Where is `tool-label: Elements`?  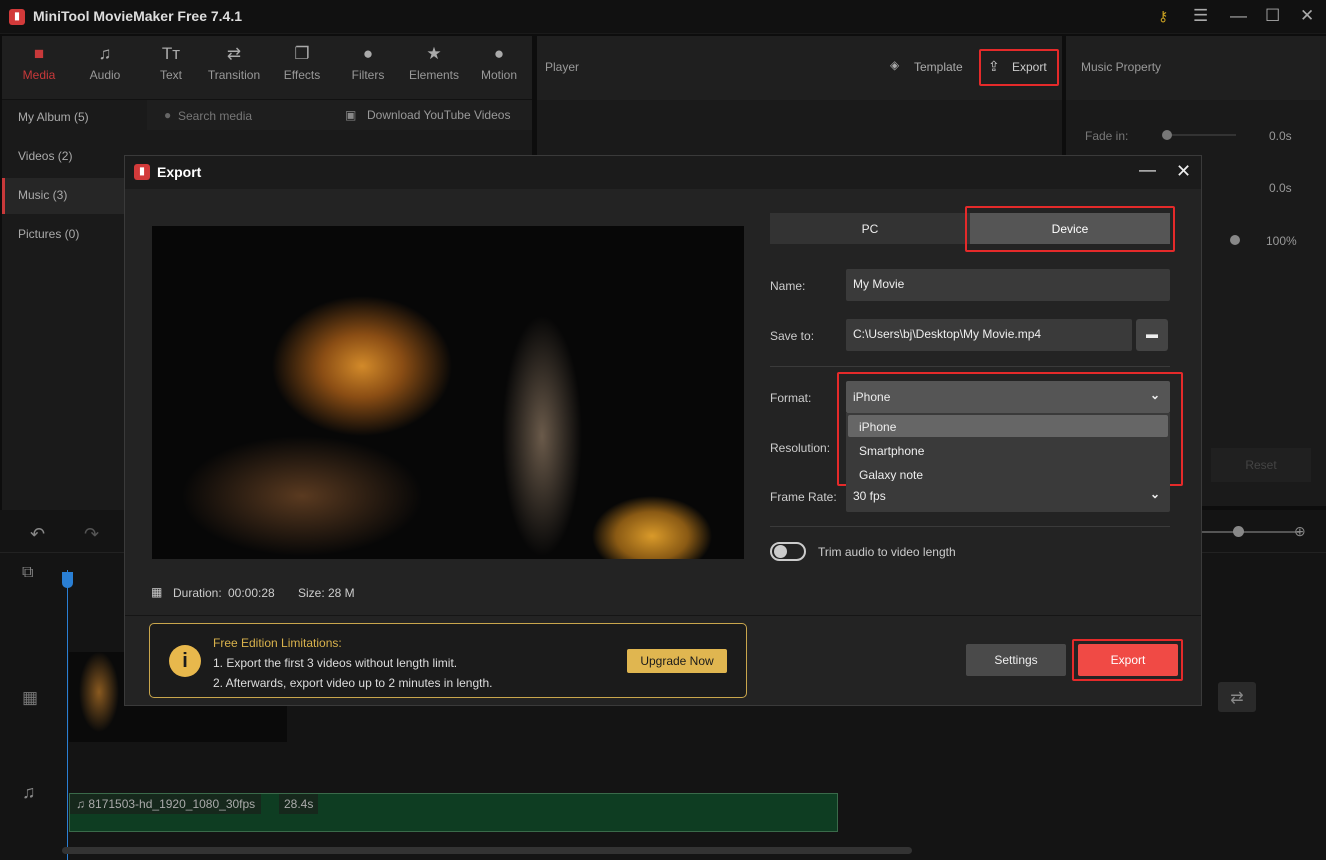 tool-label: Elements is located at coordinates (434, 75).